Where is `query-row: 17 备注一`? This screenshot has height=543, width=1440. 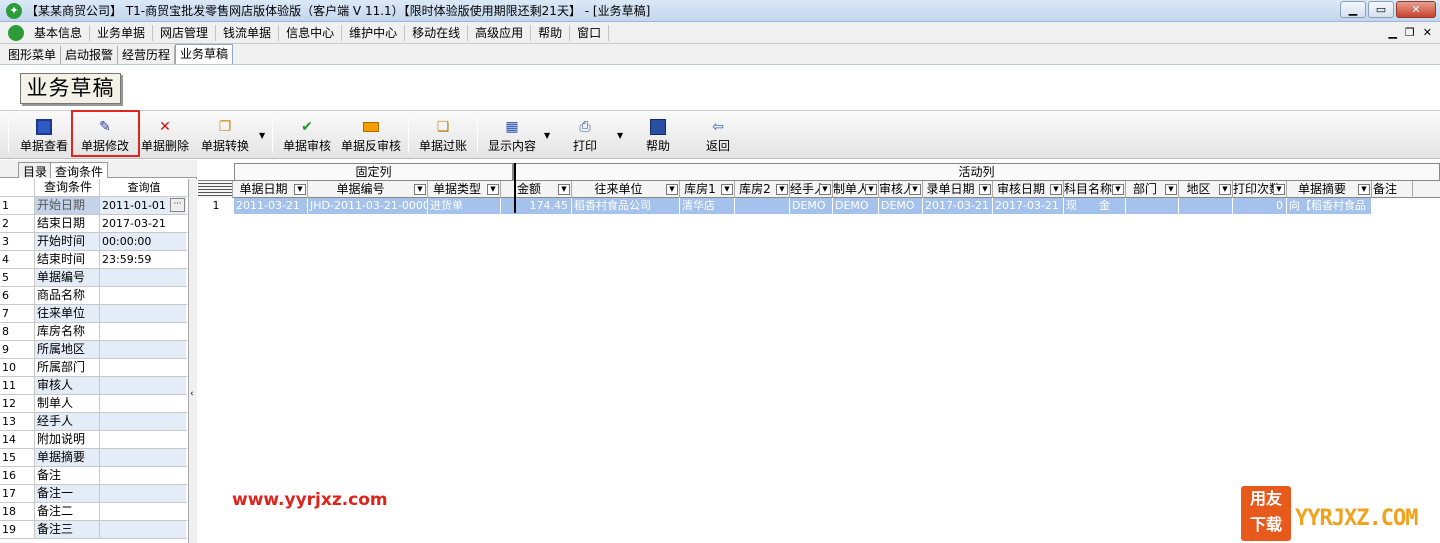 query-row: 17 备注一 is located at coordinates (93, 494).